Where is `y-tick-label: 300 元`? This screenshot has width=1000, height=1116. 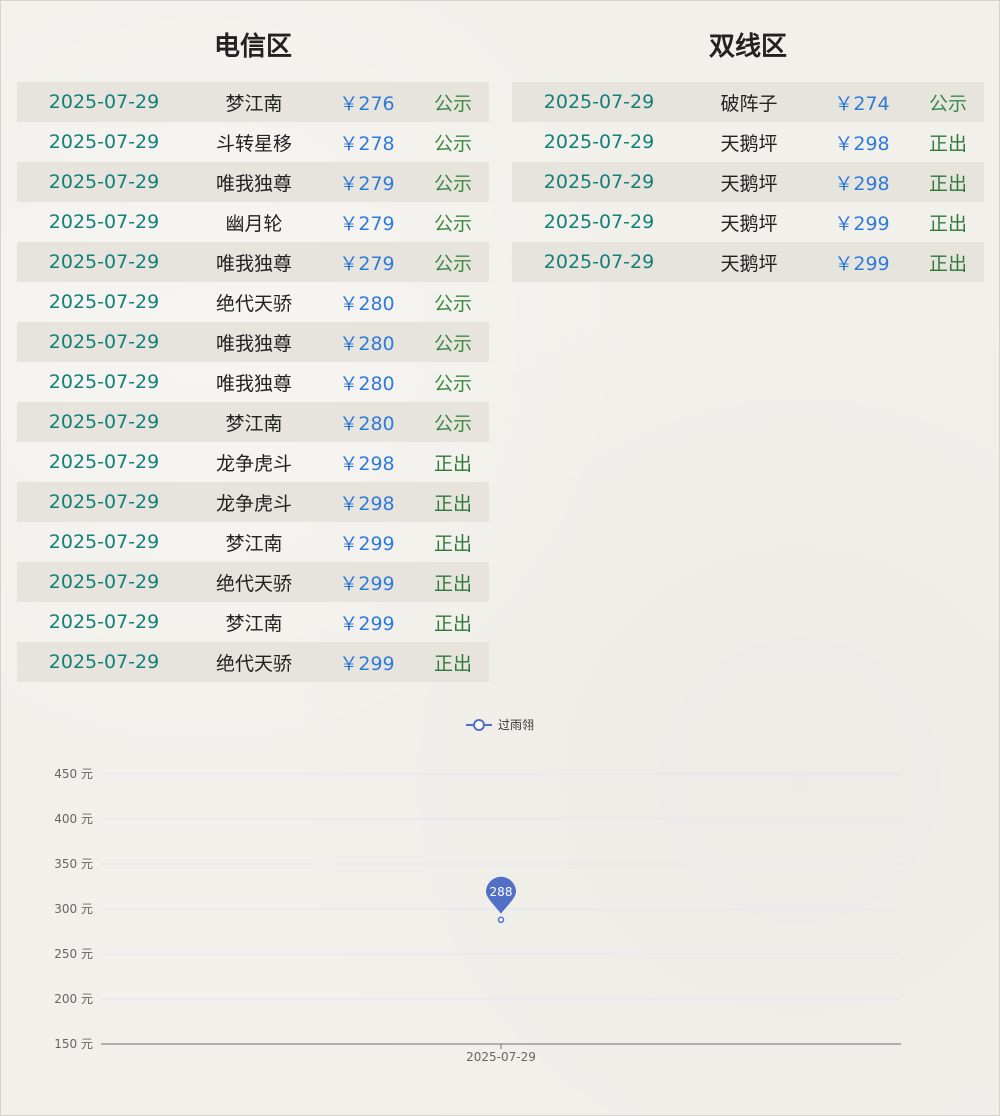 y-tick-label: 300 元 is located at coordinates (73, 909).